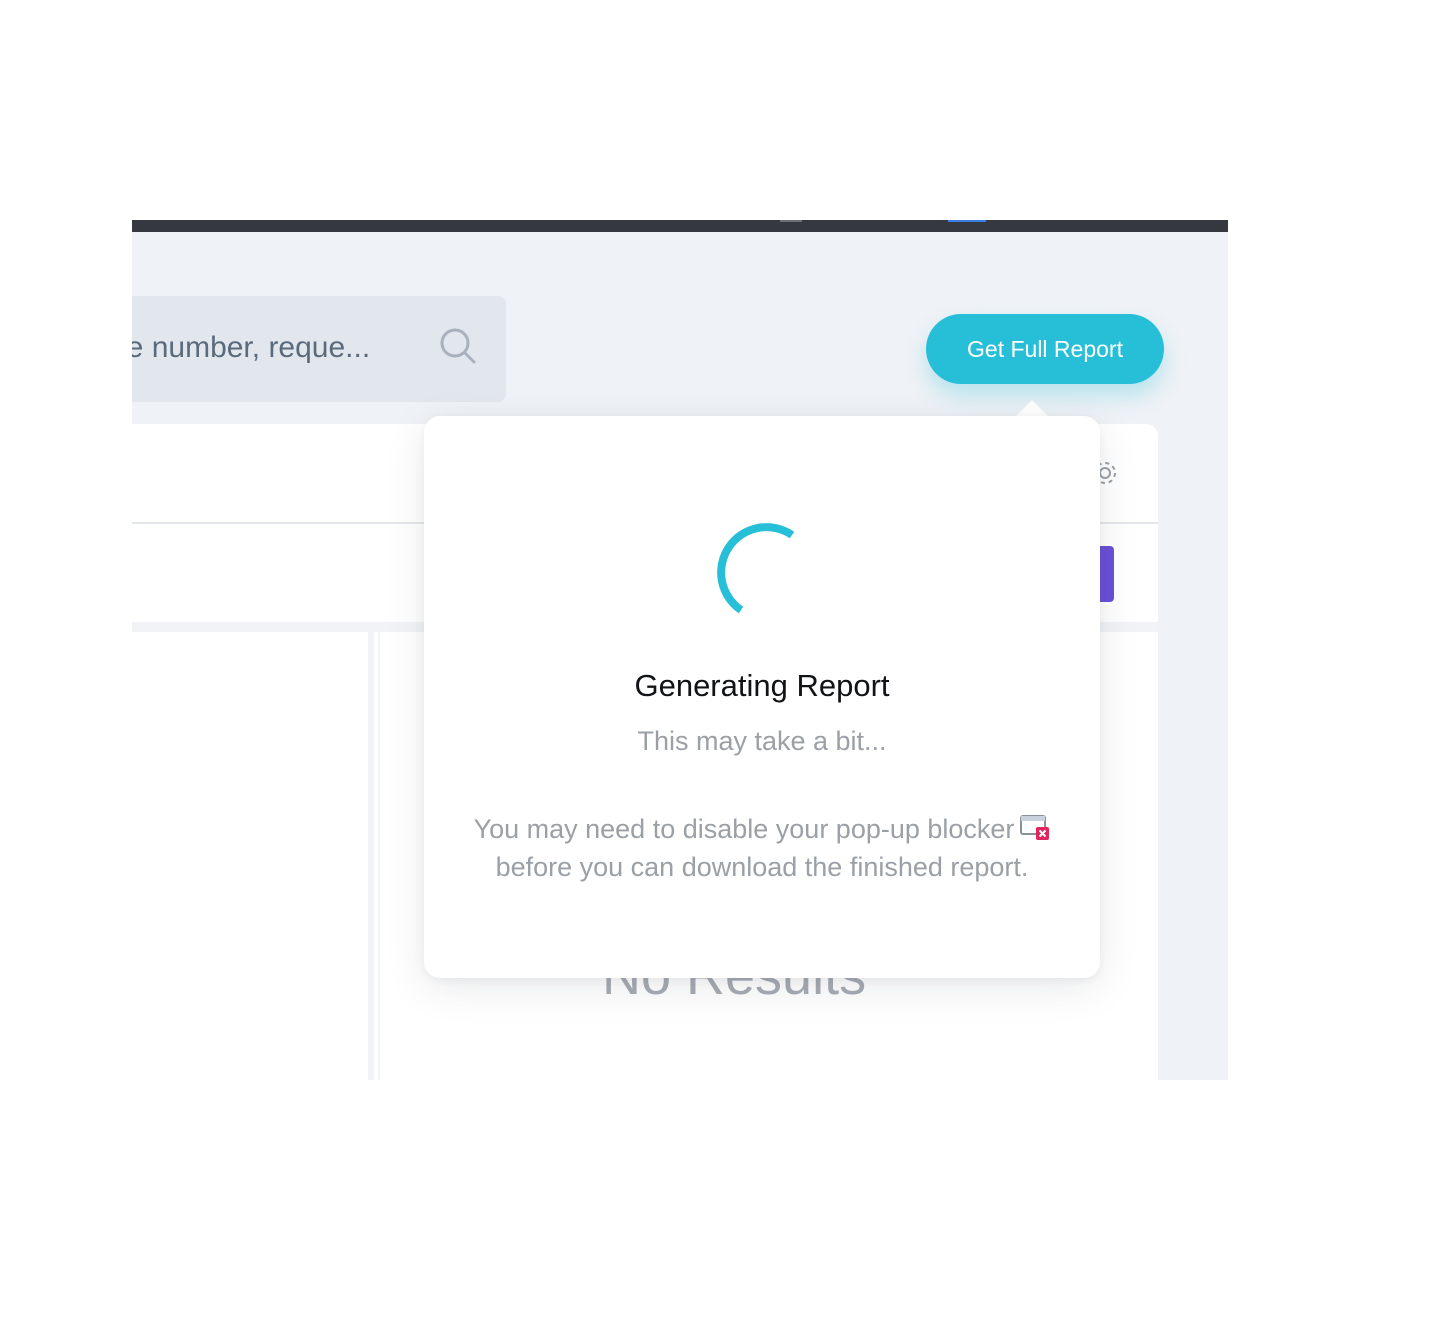 This screenshot has width=1434, height=1340. I want to click on topbar-indicator, so click(791, 221).